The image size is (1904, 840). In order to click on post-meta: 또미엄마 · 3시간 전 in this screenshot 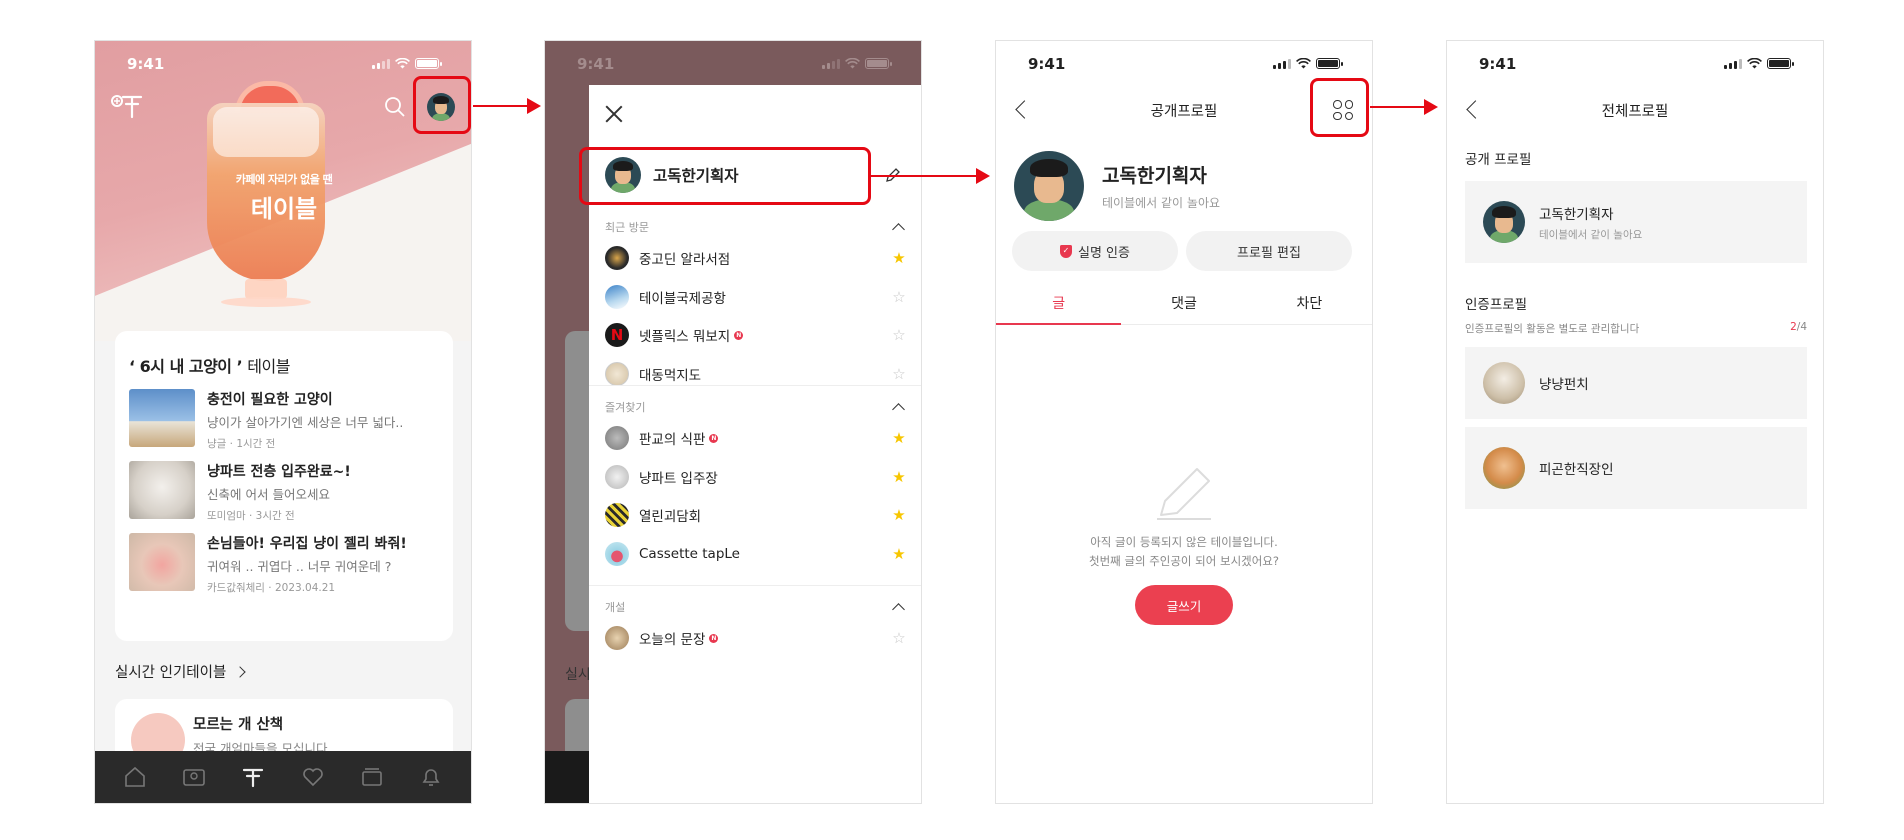, I will do `click(251, 516)`.